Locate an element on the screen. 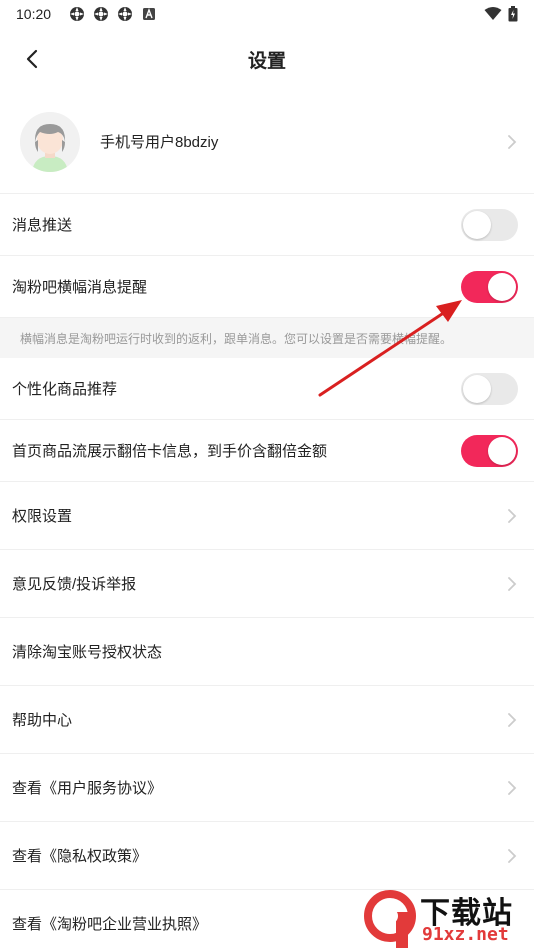 This screenshot has height=950, width=534. setting-label: 个性化商品推荐 is located at coordinates (65, 389).